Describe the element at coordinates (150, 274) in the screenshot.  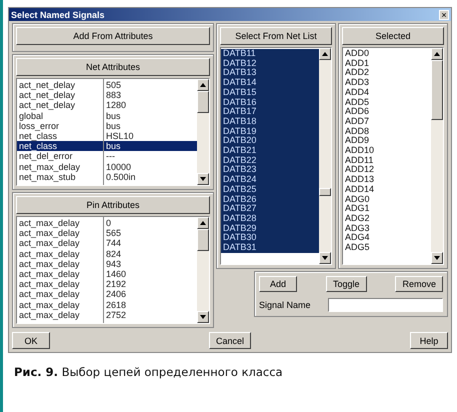
I see `attribute-value: 1460` at that location.